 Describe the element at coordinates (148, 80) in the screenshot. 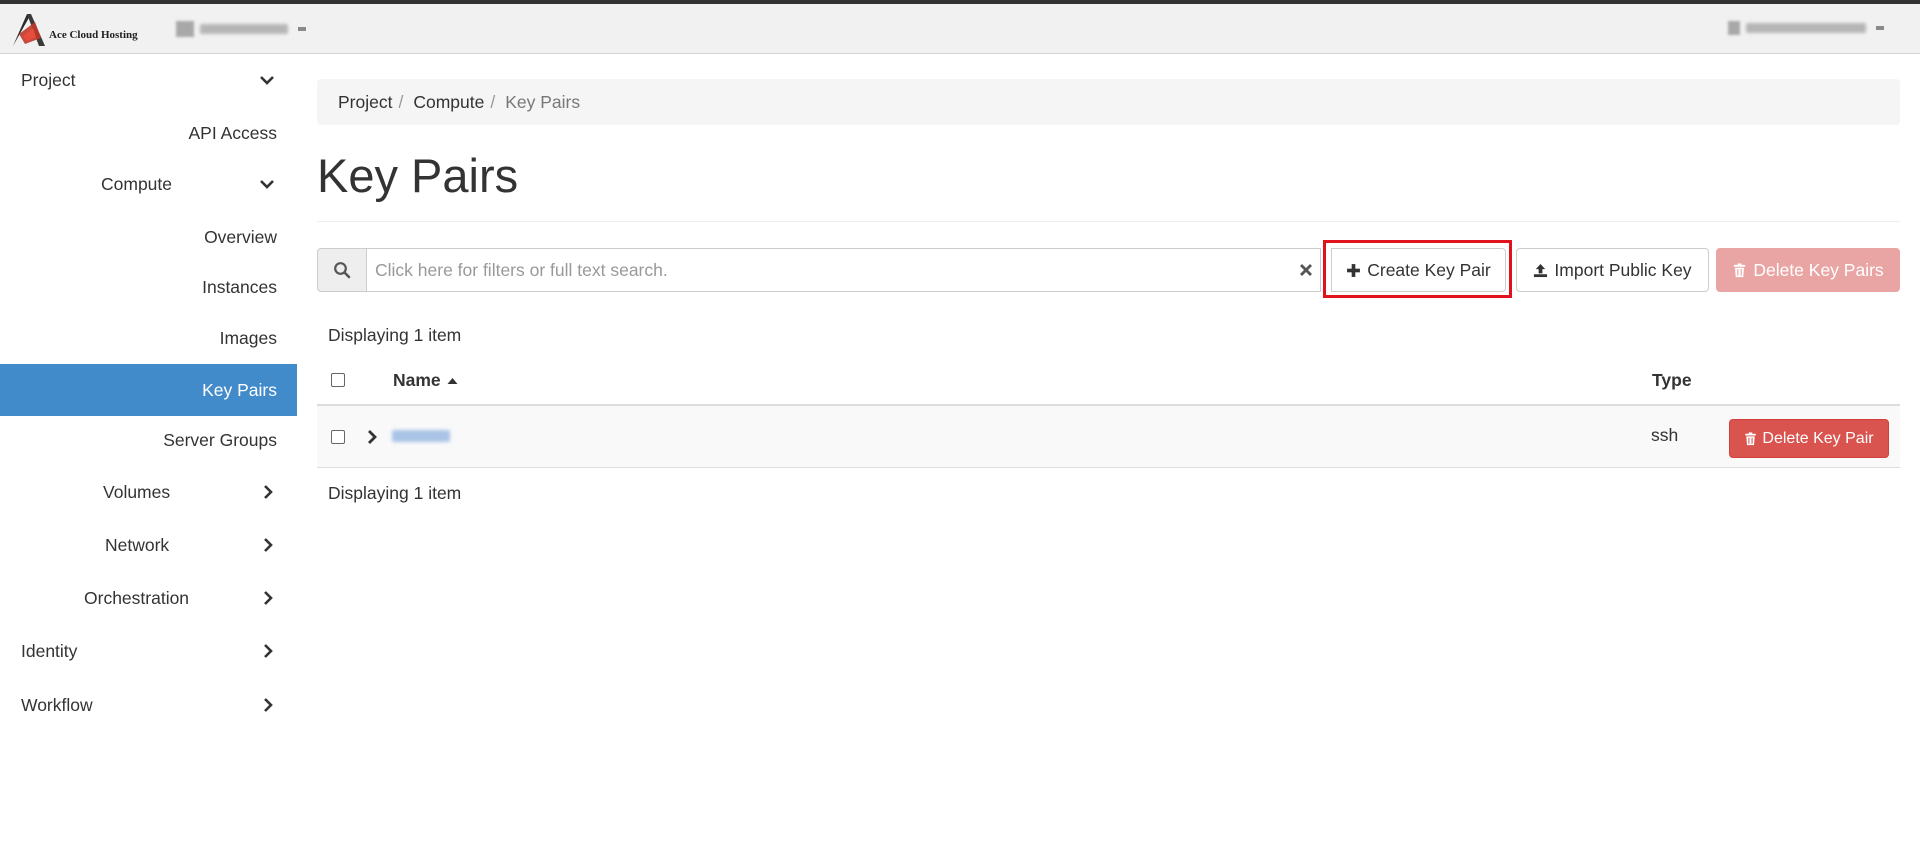

I see `sidebar-item-project: Project` at that location.